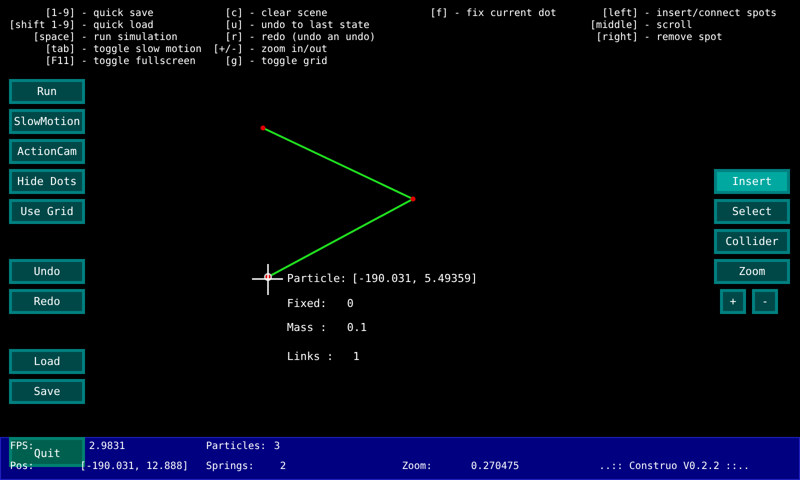 This screenshot has width=800, height=480. What do you see at coordinates (614, 14) in the screenshot?
I see `shortcut-key: [left]` at bounding box center [614, 14].